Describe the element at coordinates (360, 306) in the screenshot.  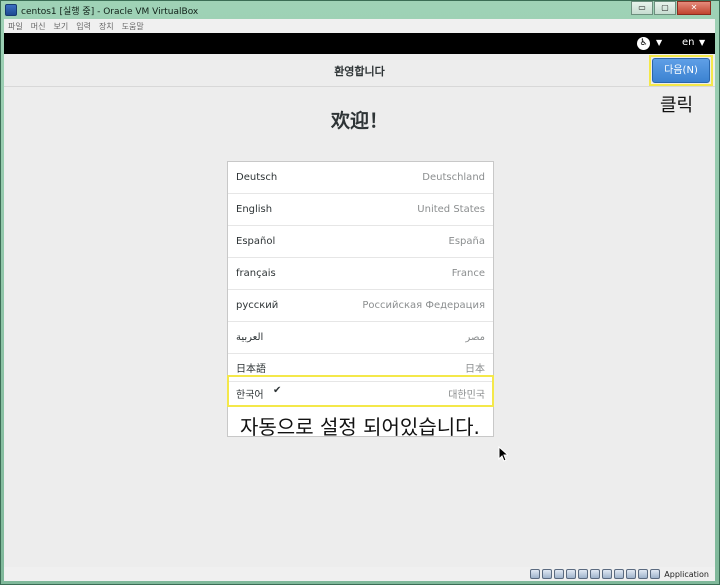
I see `list-item: русский Российская Федерация` at that location.